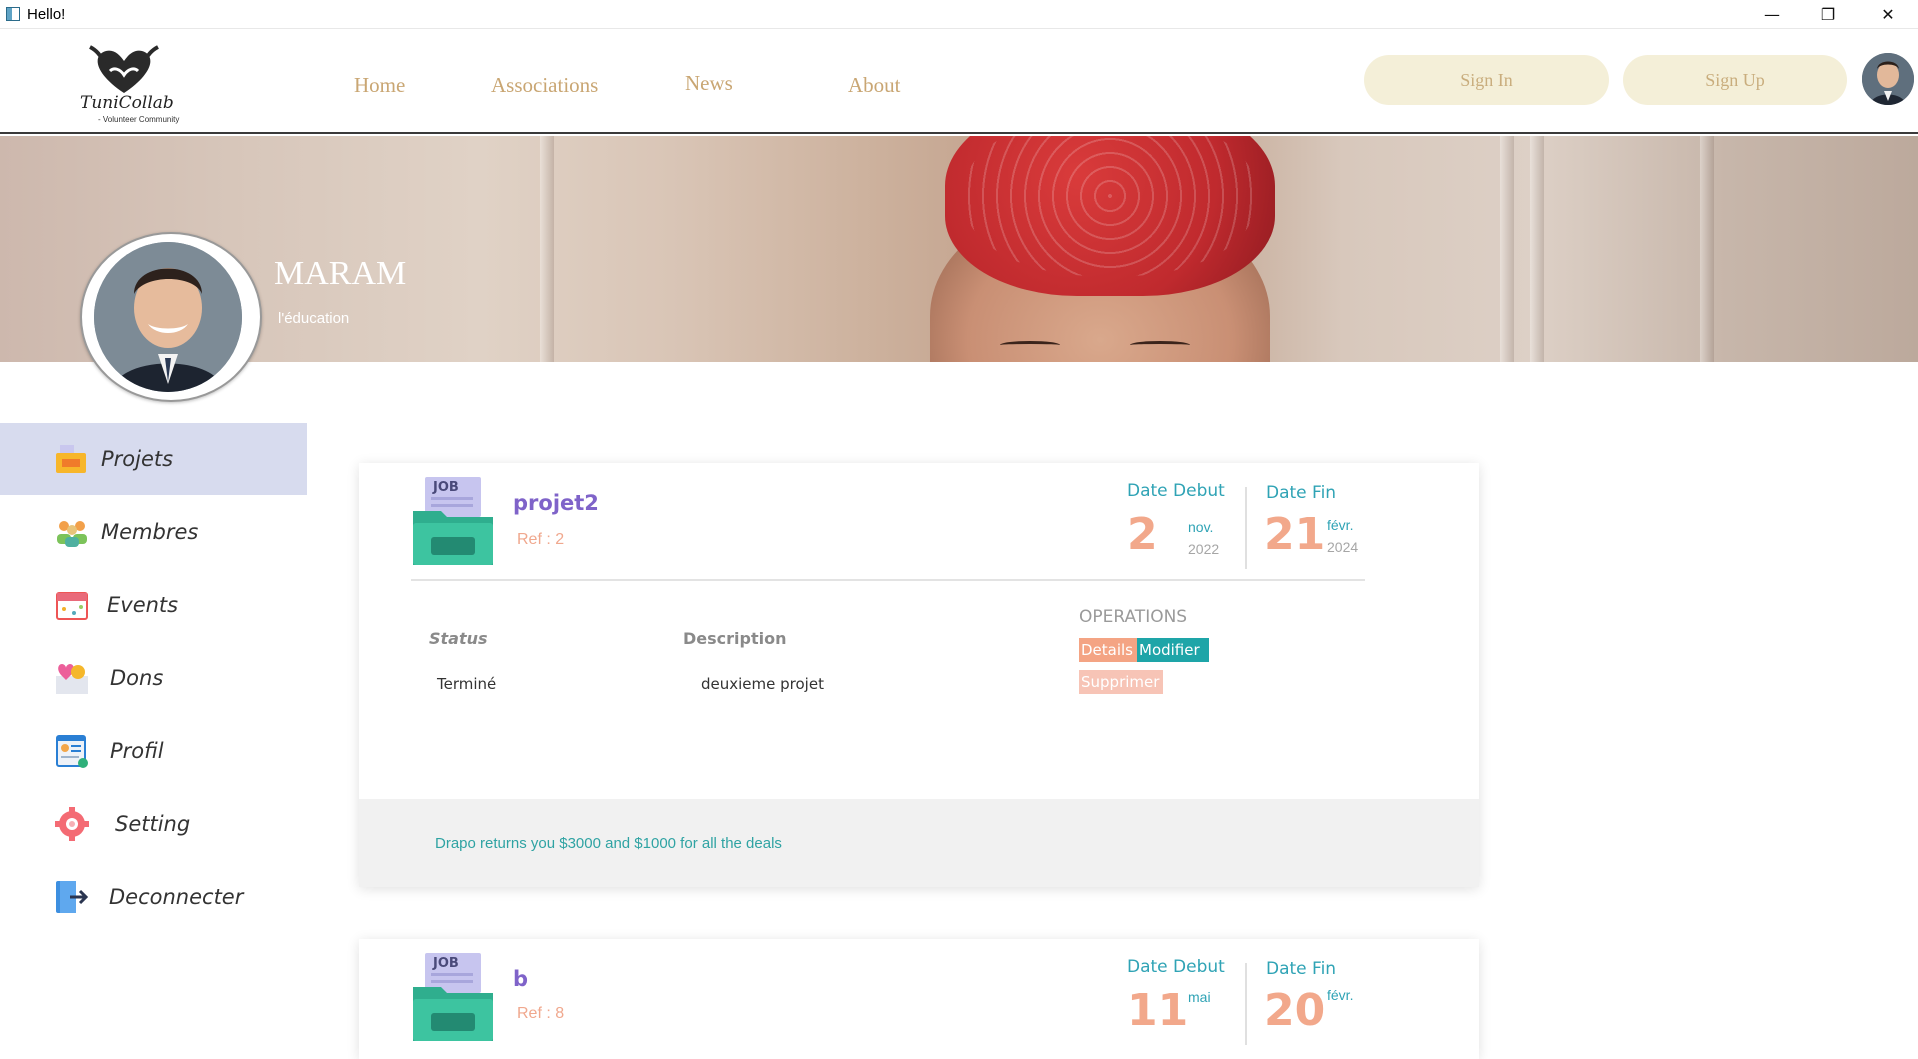 This screenshot has width=1918, height=1059. I want to click on brand-logo: TuniCollab - Volunteer Community, so click(136, 86).